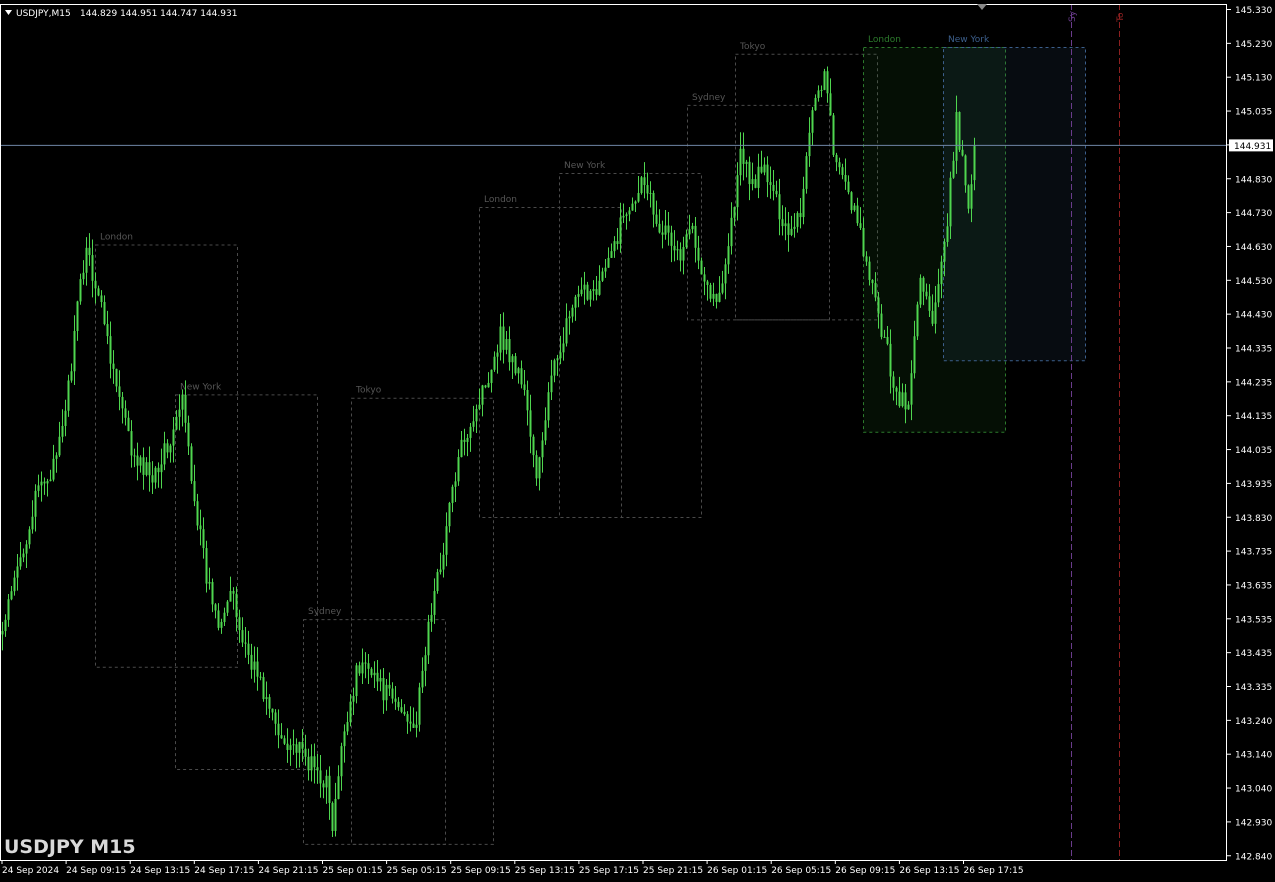  Describe the element at coordinates (353, 871) in the screenshot. I see `time-tick-label: 25 Sep 01:15` at that location.